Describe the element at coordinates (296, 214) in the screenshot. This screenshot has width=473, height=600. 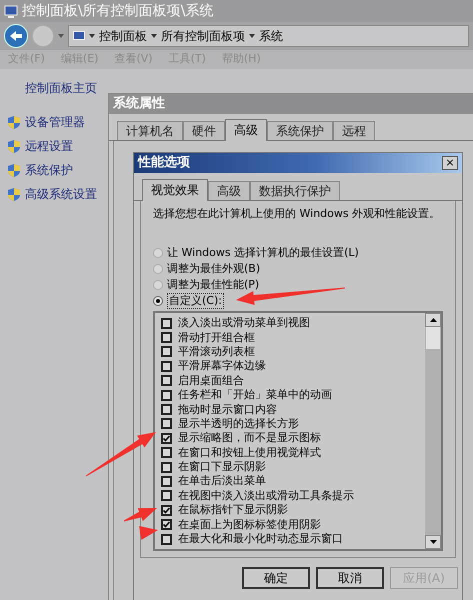
I see `description-text: 选择您想在此计算机上使用的 Windows 外观和性能设置。` at that location.